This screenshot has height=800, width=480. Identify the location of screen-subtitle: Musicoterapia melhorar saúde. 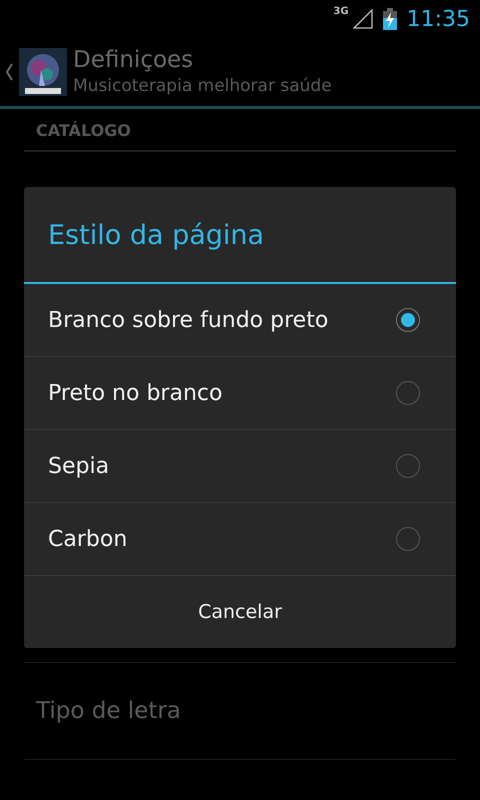
(202, 86).